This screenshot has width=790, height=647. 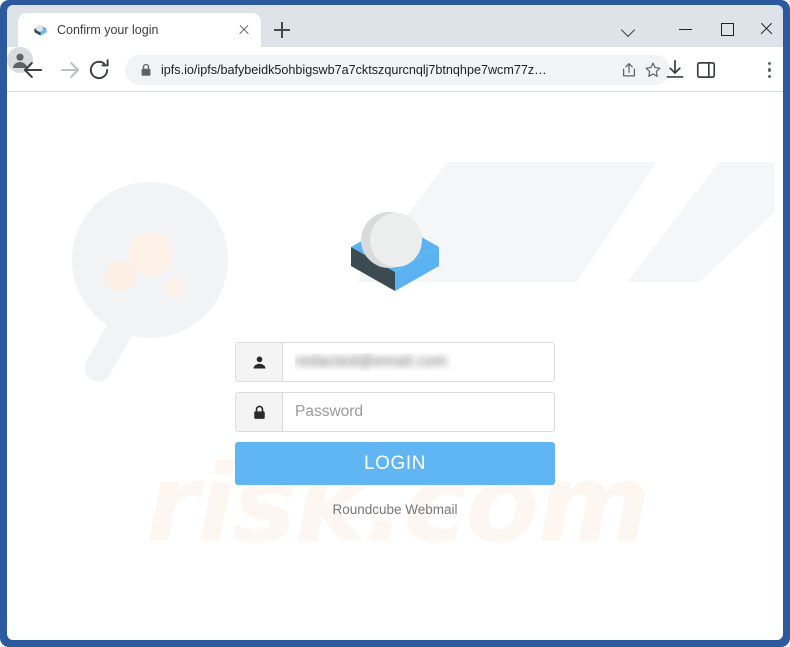 I want to click on username-field-row, so click(x=395, y=362).